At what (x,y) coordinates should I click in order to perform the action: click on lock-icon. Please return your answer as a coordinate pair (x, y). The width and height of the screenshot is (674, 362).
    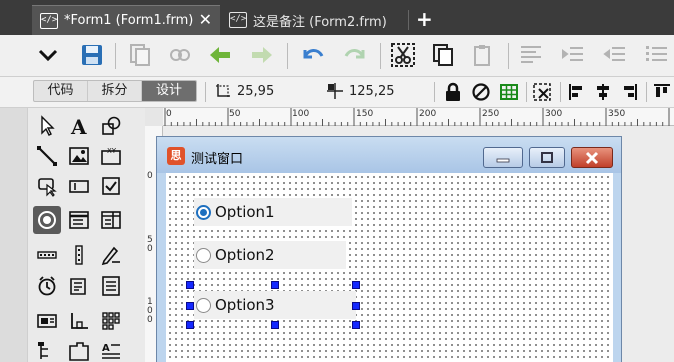
    Looking at the image, I should click on (453, 92).